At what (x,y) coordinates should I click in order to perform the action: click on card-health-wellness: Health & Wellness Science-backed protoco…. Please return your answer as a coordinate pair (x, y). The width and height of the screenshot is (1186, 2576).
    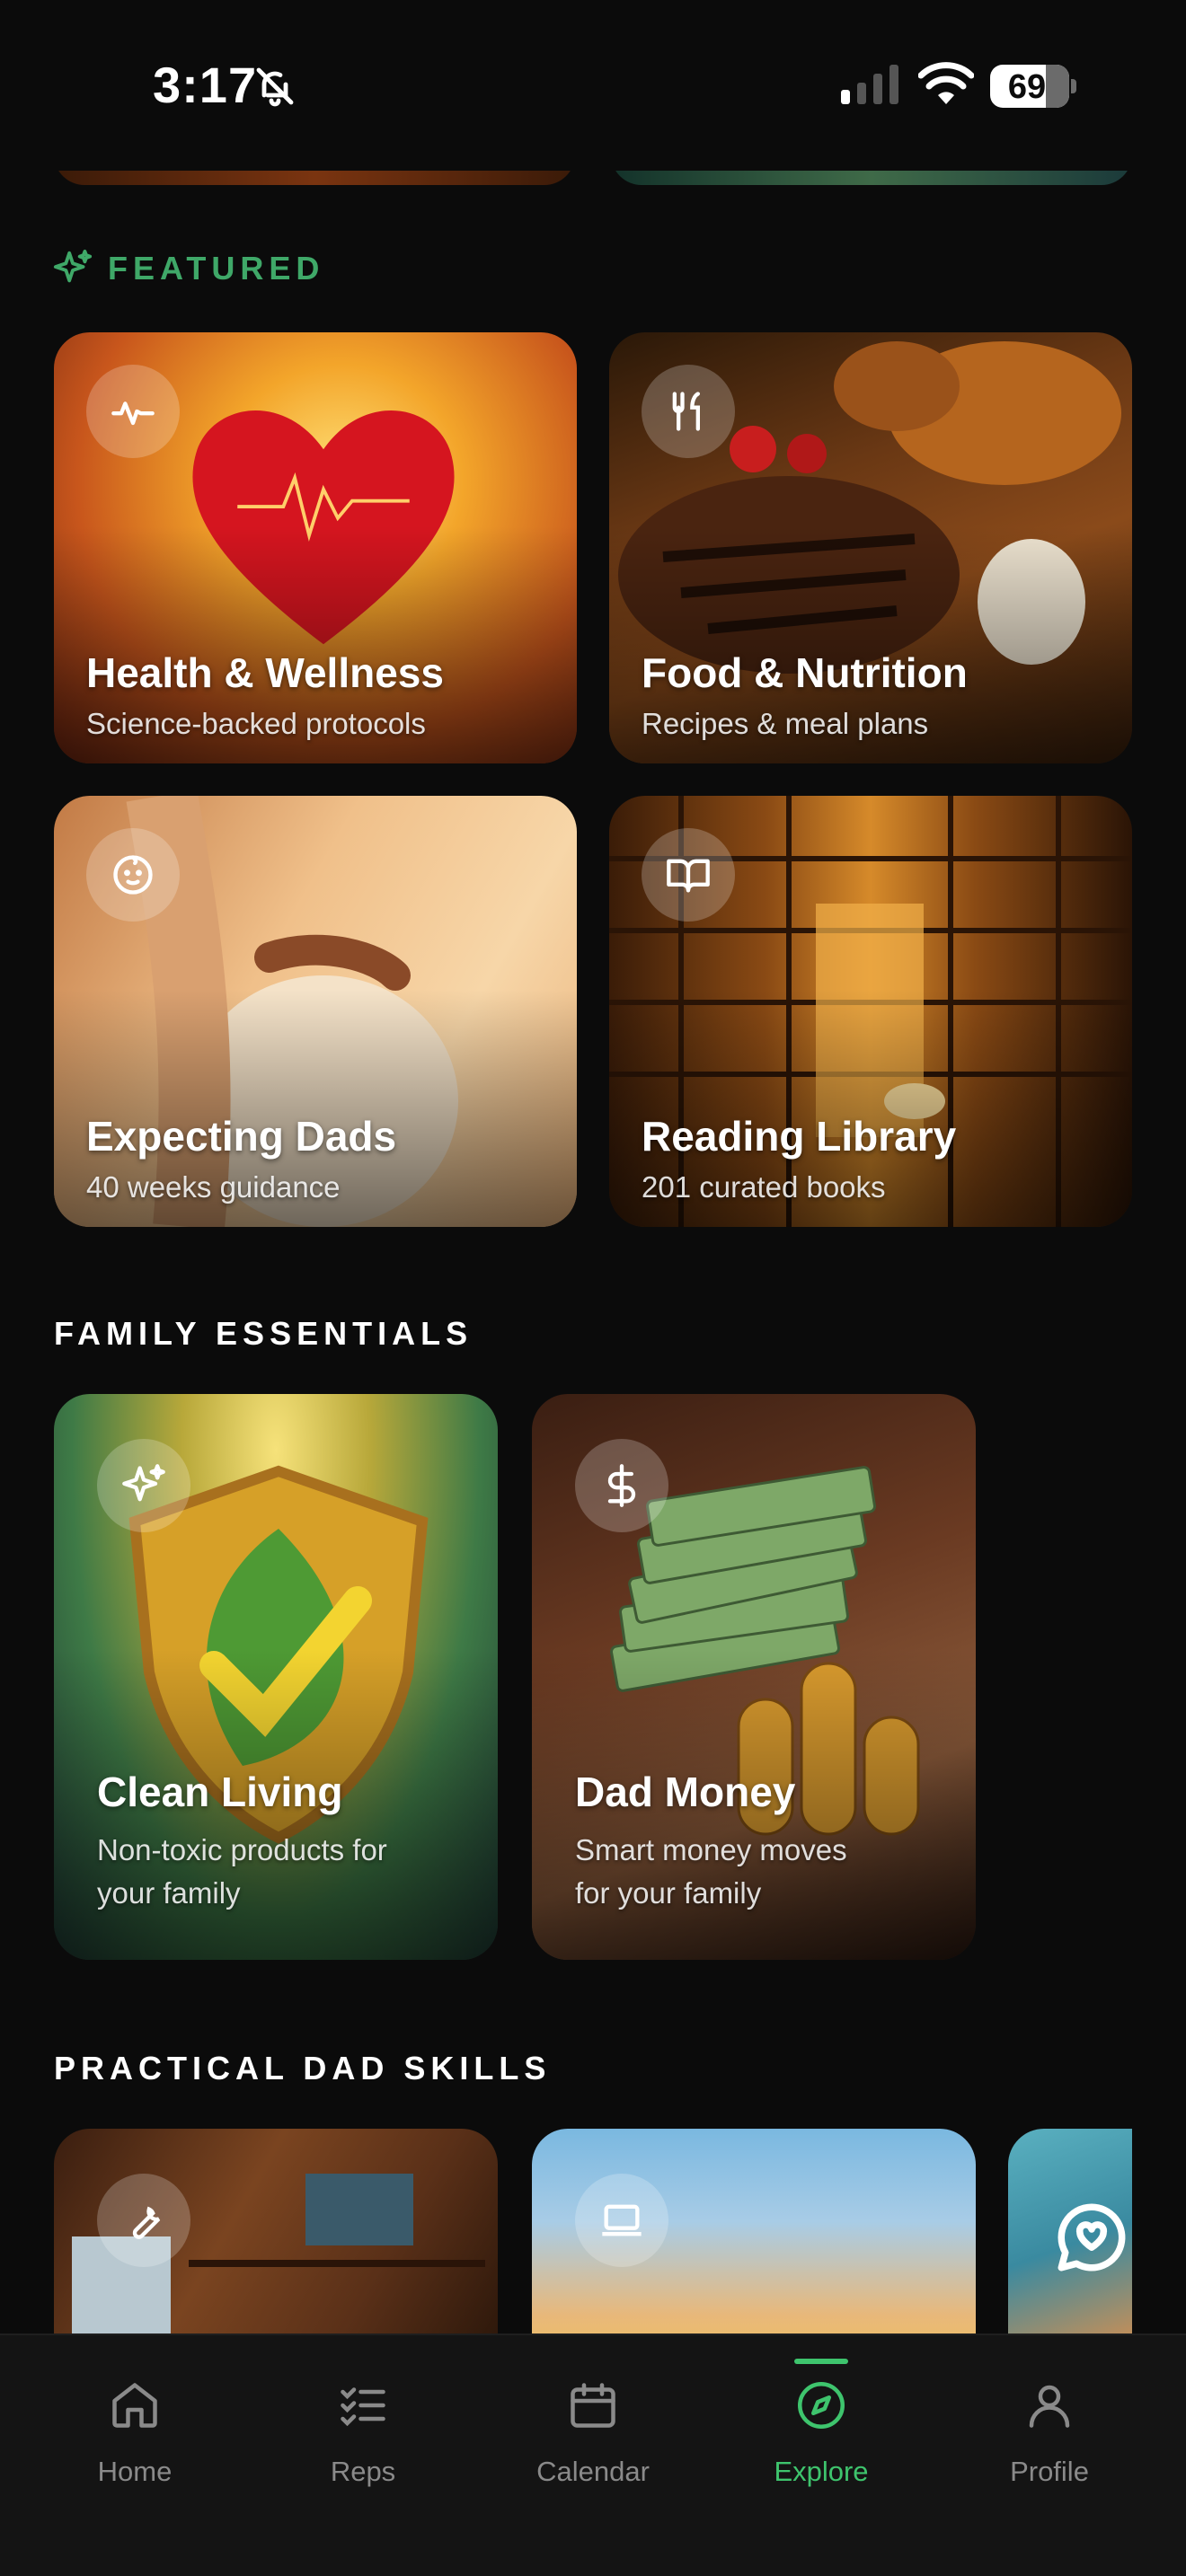
    Looking at the image, I should click on (315, 547).